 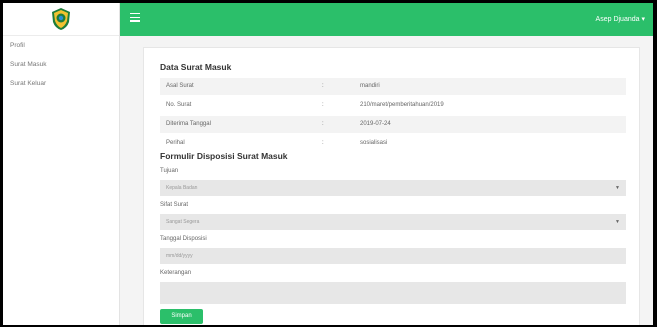 I want to click on simpan-button: Simpan, so click(x=181, y=316).